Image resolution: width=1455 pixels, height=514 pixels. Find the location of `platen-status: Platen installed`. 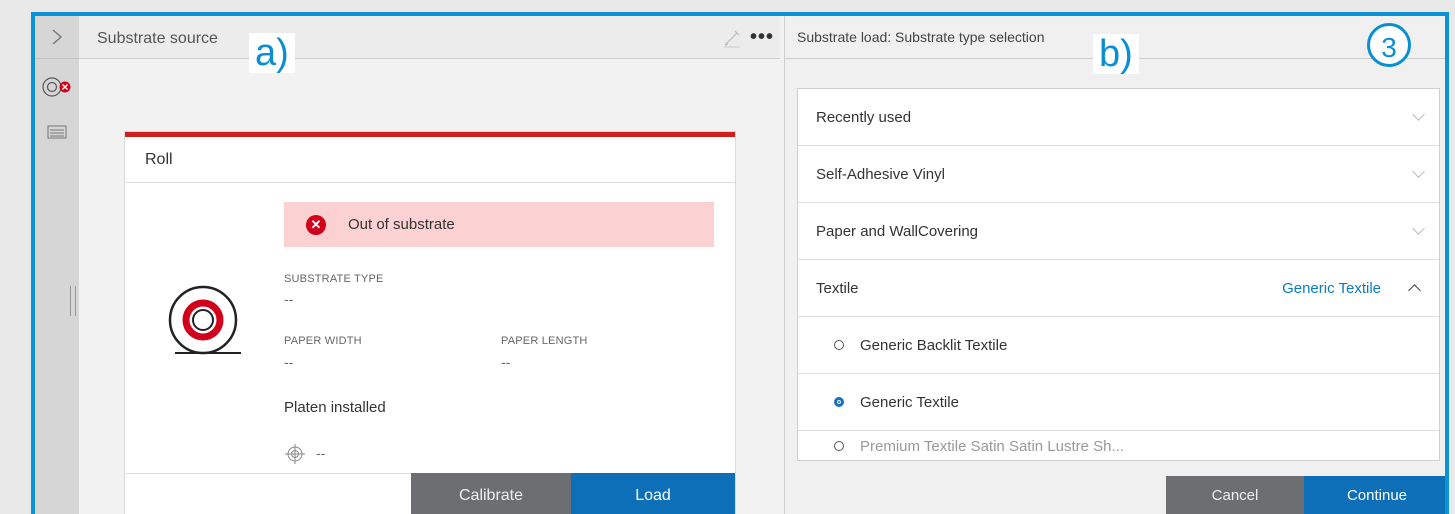

platen-status: Platen installed is located at coordinates (335, 407).